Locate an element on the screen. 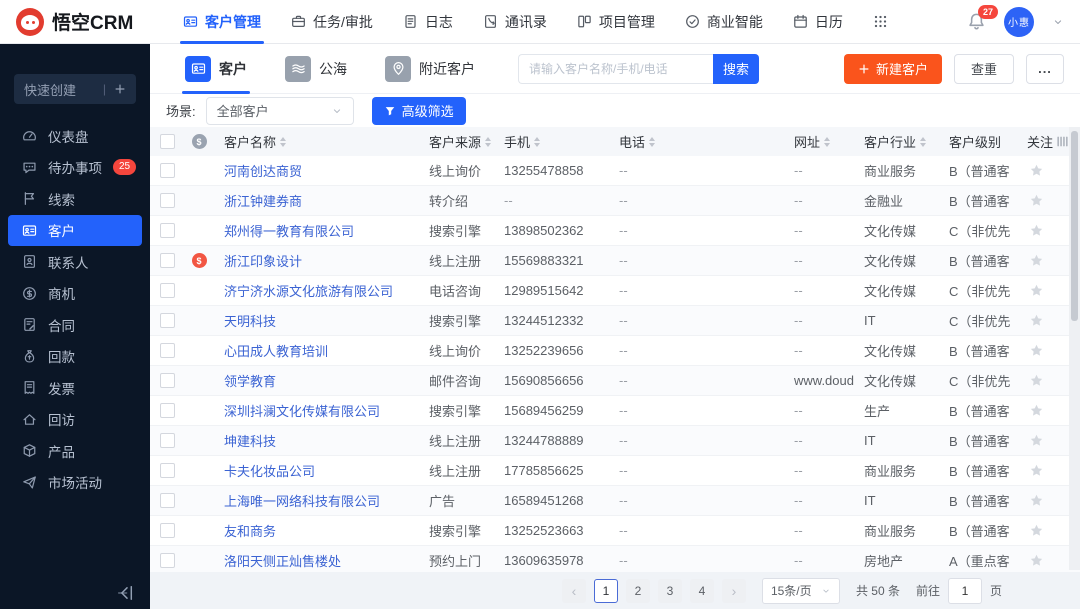 This screenshot has height=609, width=1080. sidebar-item-todo: 待办事项 25 is located at coordinates (75, 168).